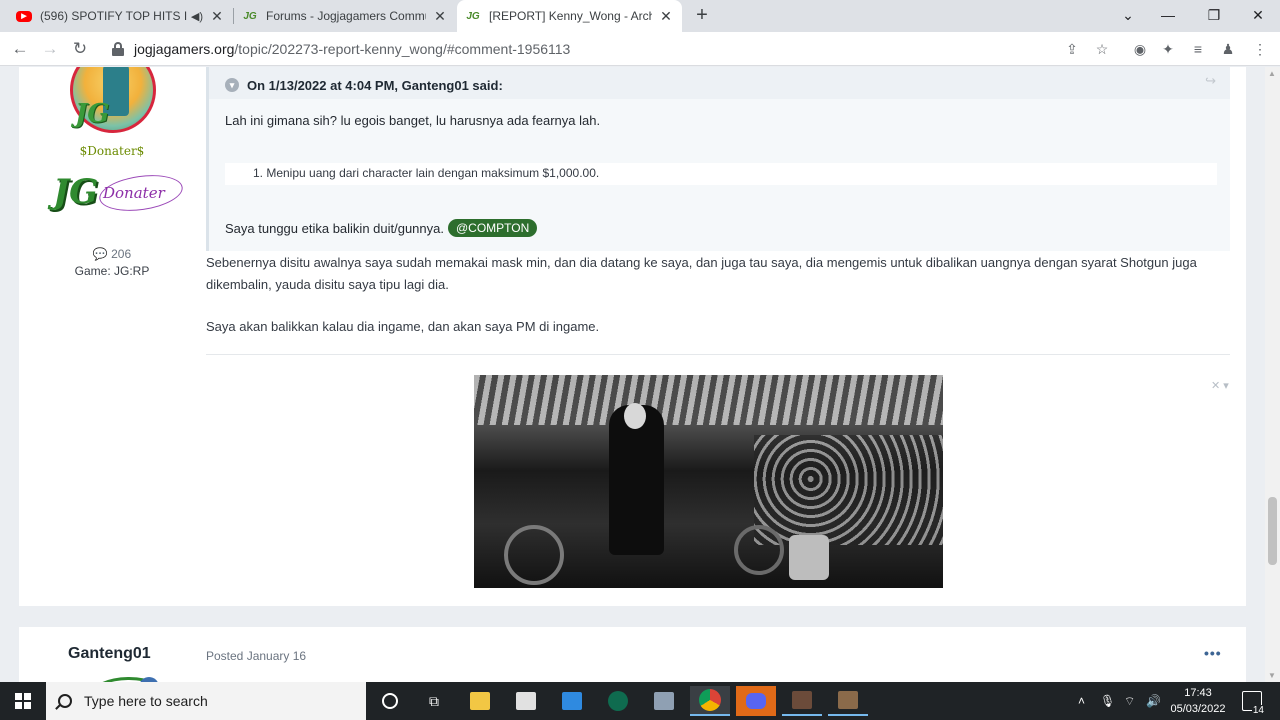 This screenshot has height=720, width=1280. Describe the element at coordinates (390, 701) in the screenshot. I see `cortana-icon` at that location.